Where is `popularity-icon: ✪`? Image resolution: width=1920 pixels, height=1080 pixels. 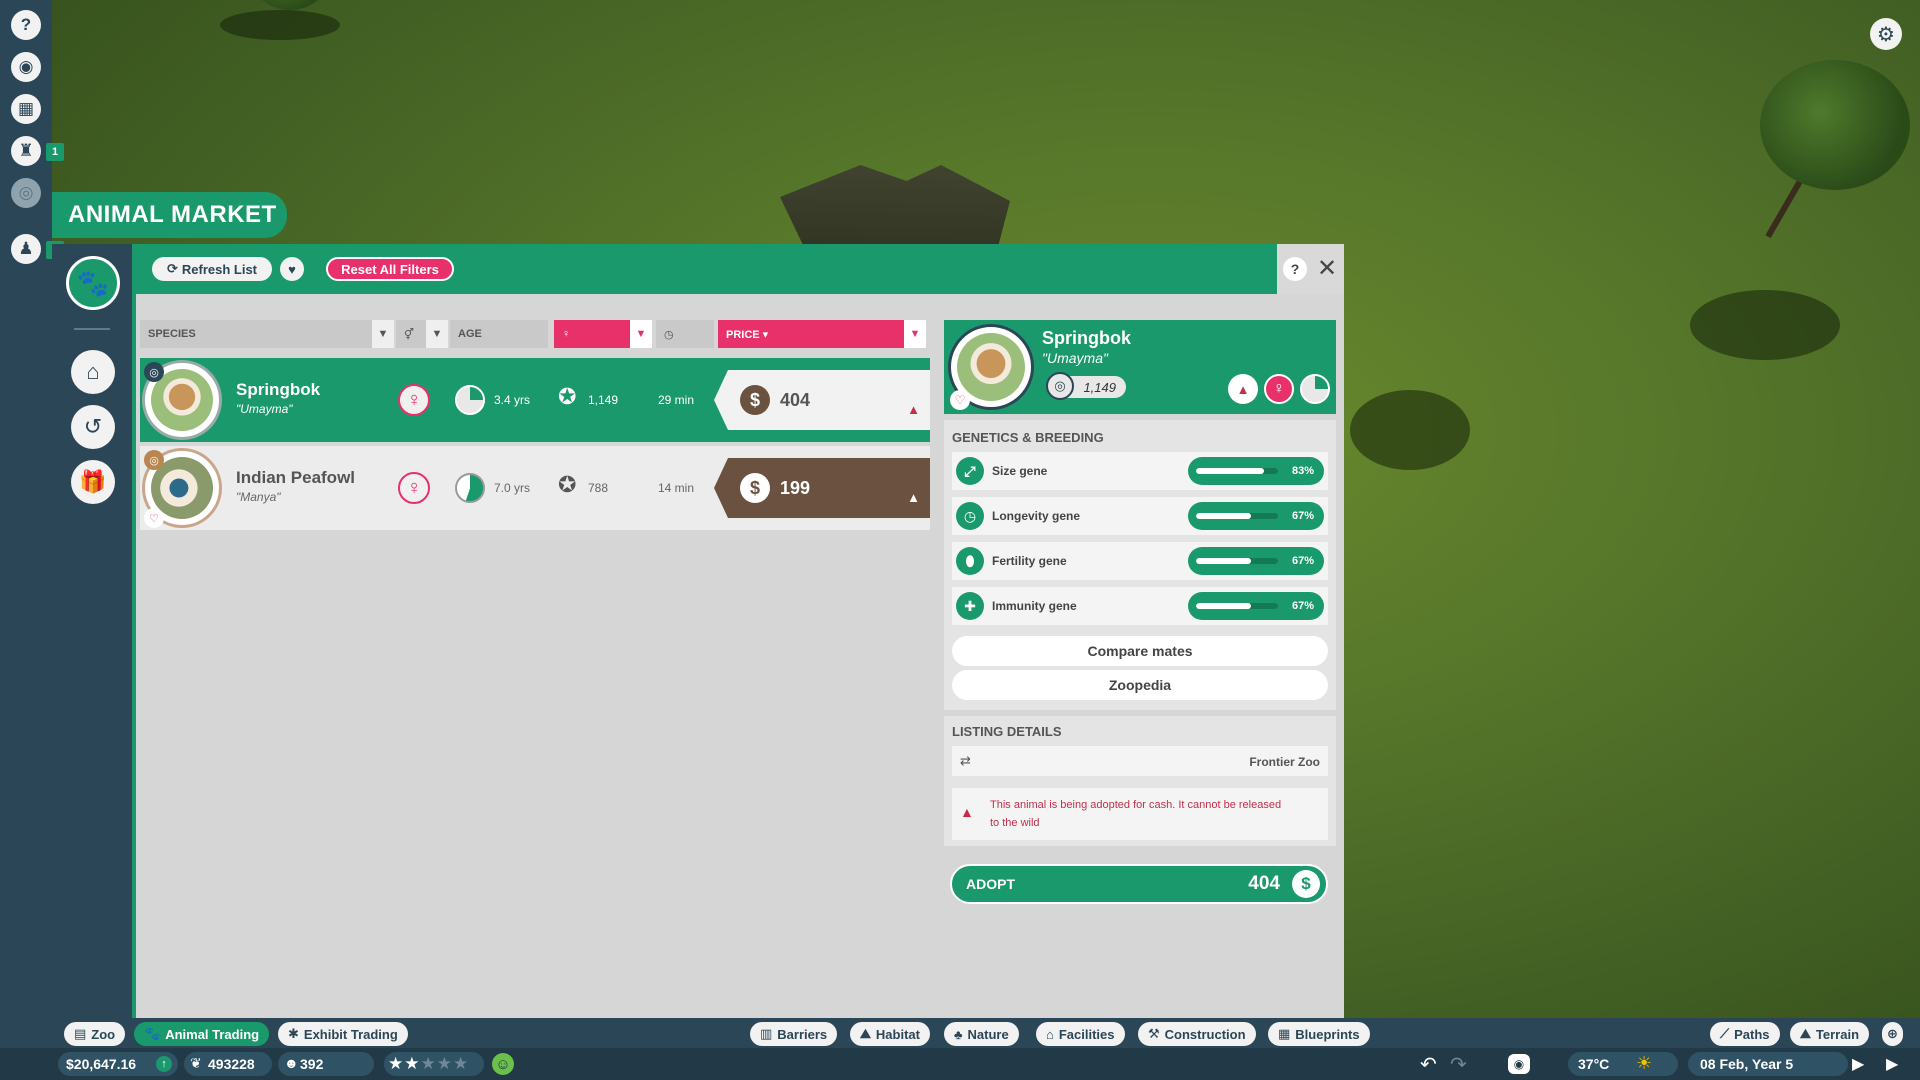 popularity-icon: ✪ is located at coordinates (567, 396).